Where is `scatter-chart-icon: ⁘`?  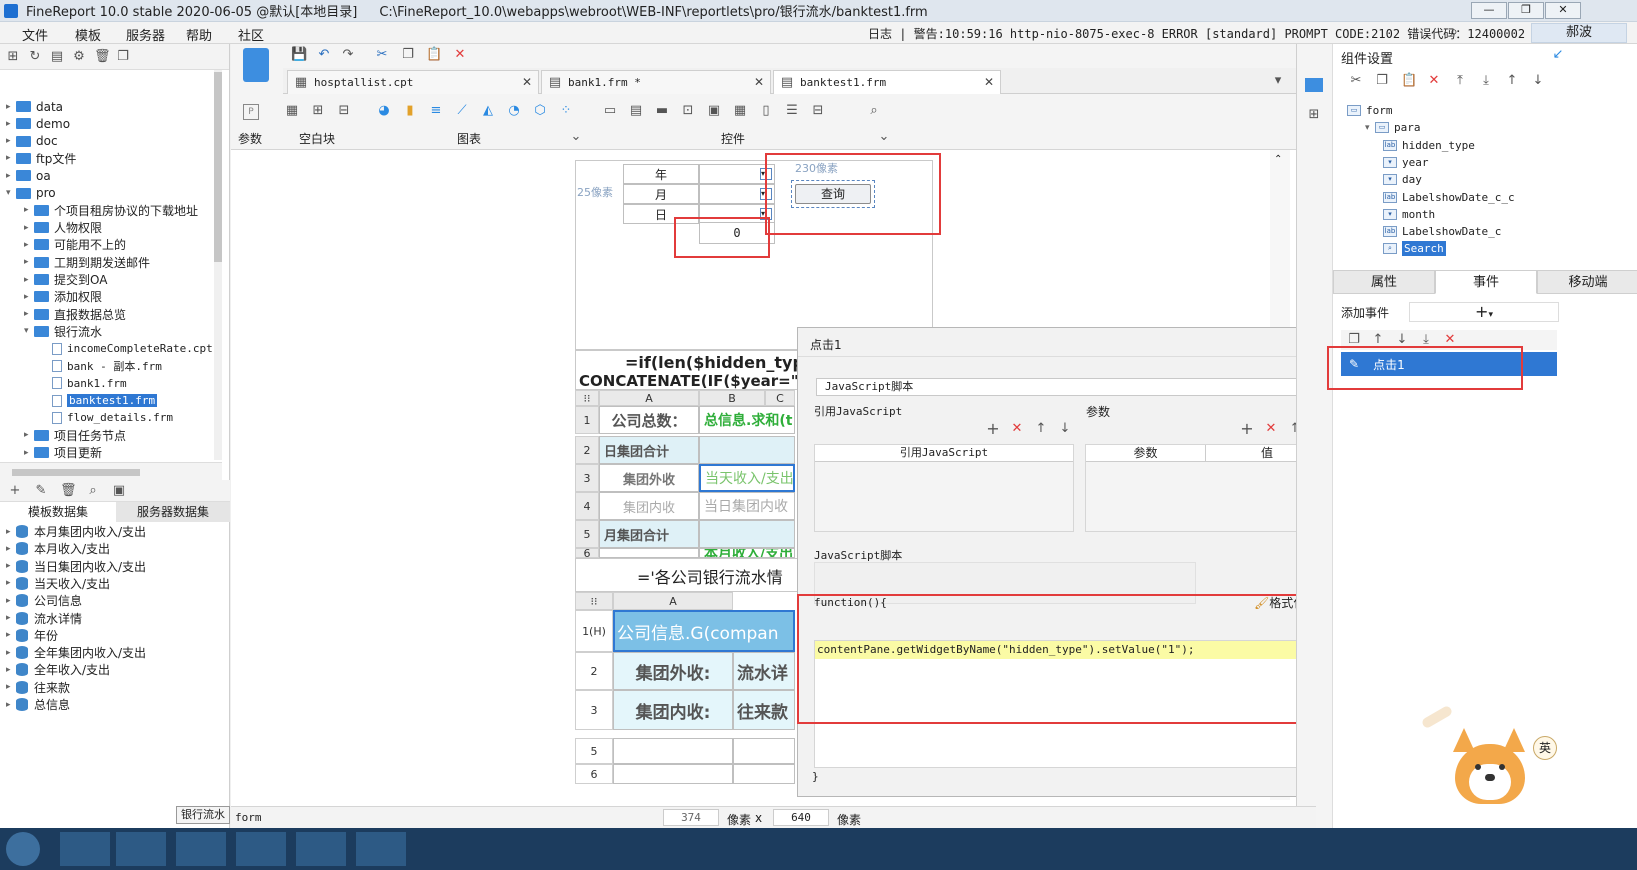
scatter-chart-icon: ⁘ is located at coordinates (566, 111).